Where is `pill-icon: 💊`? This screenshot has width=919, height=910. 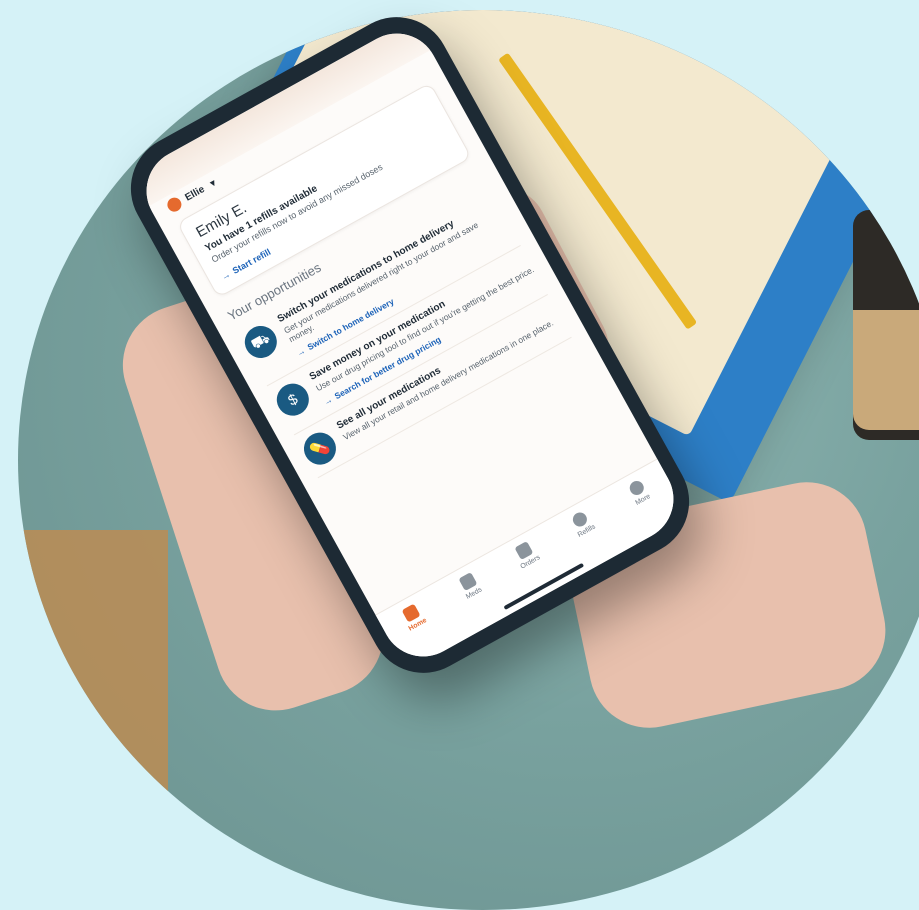 pill-icon: 💊 is located at coordinates (320, 448).